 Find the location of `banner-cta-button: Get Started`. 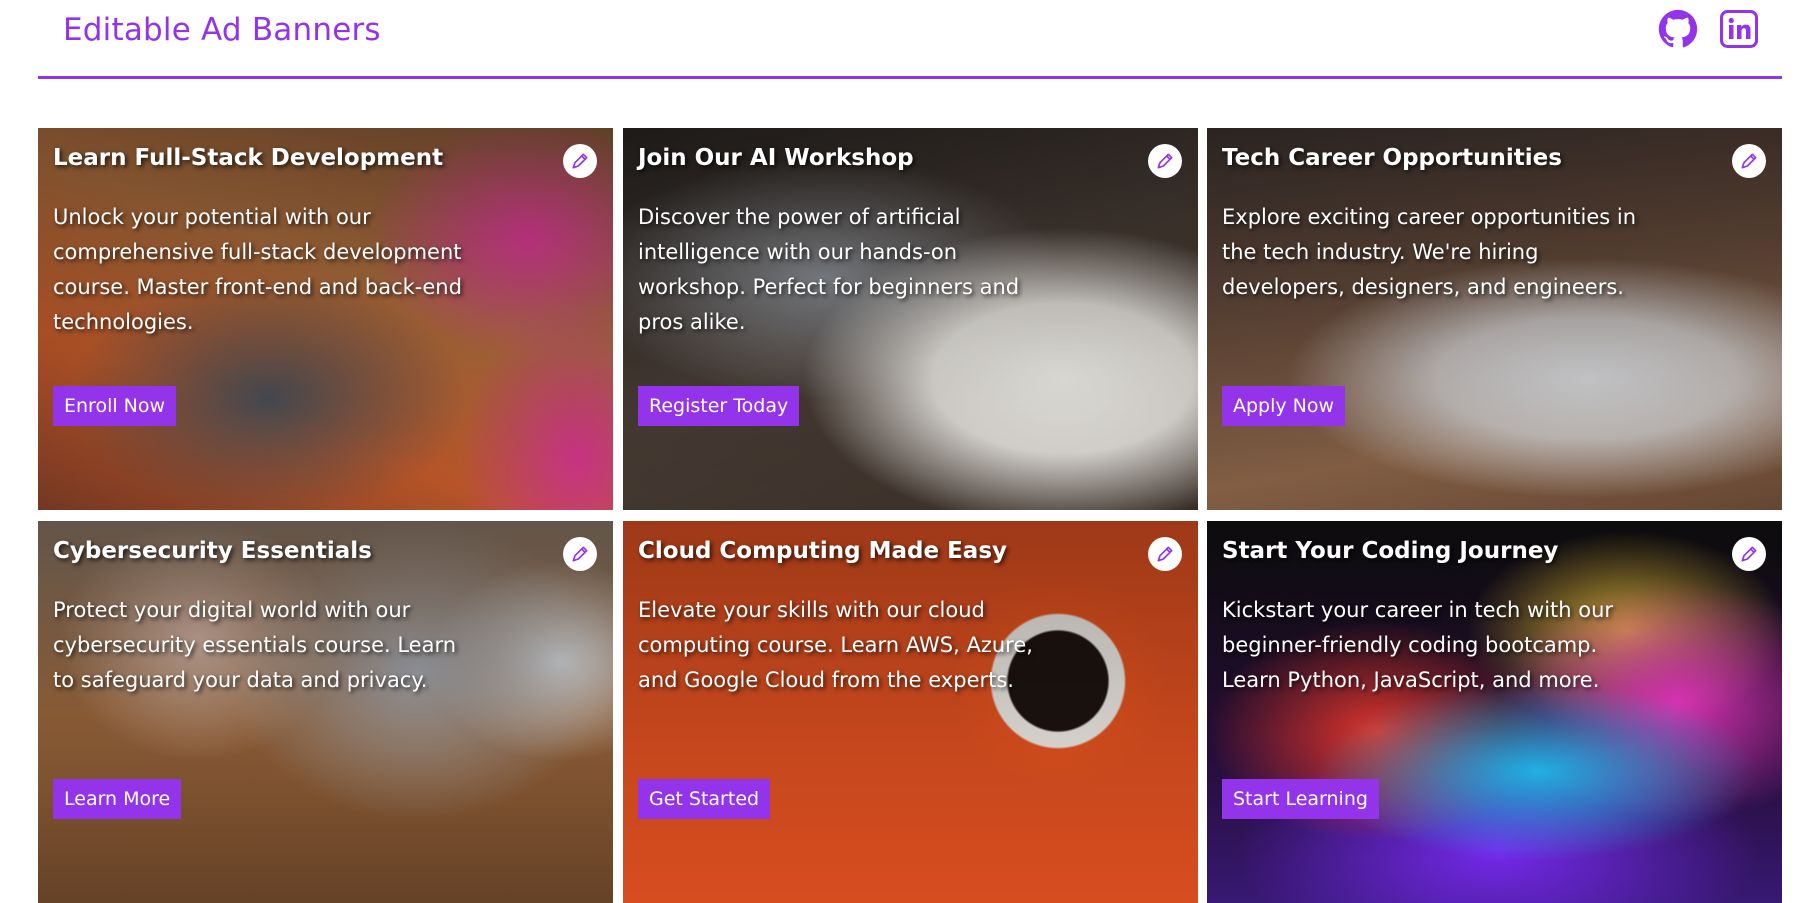

banner-cta-button: Get Started is located at coordinates (704, 799).